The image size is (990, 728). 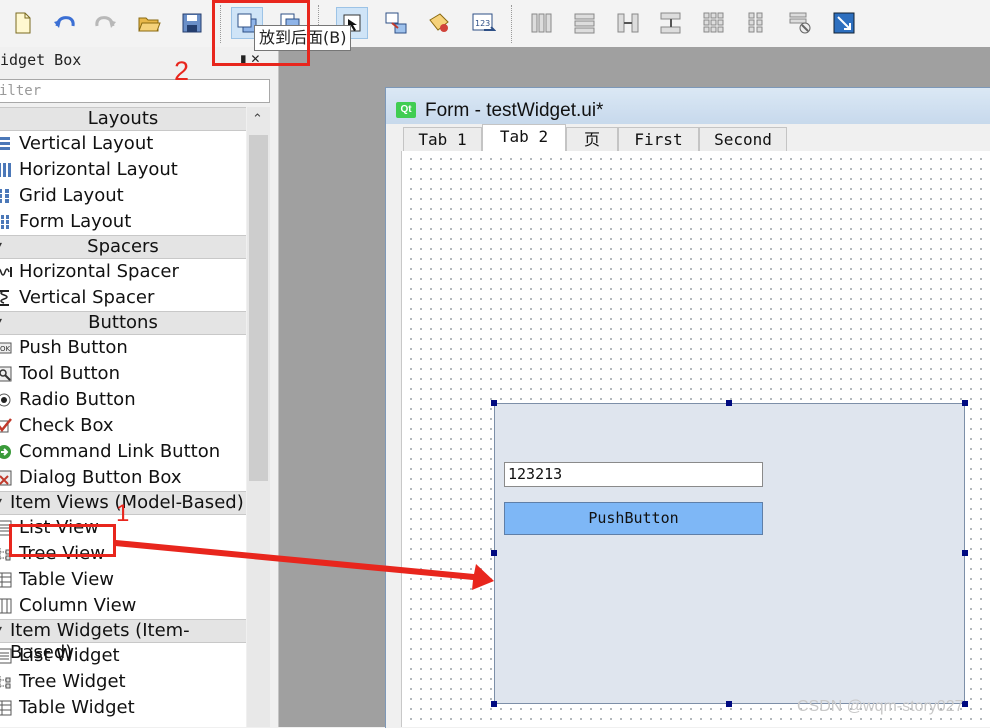 I want to click on annotation-highlight-toolbar, so click(x=261, y=33).